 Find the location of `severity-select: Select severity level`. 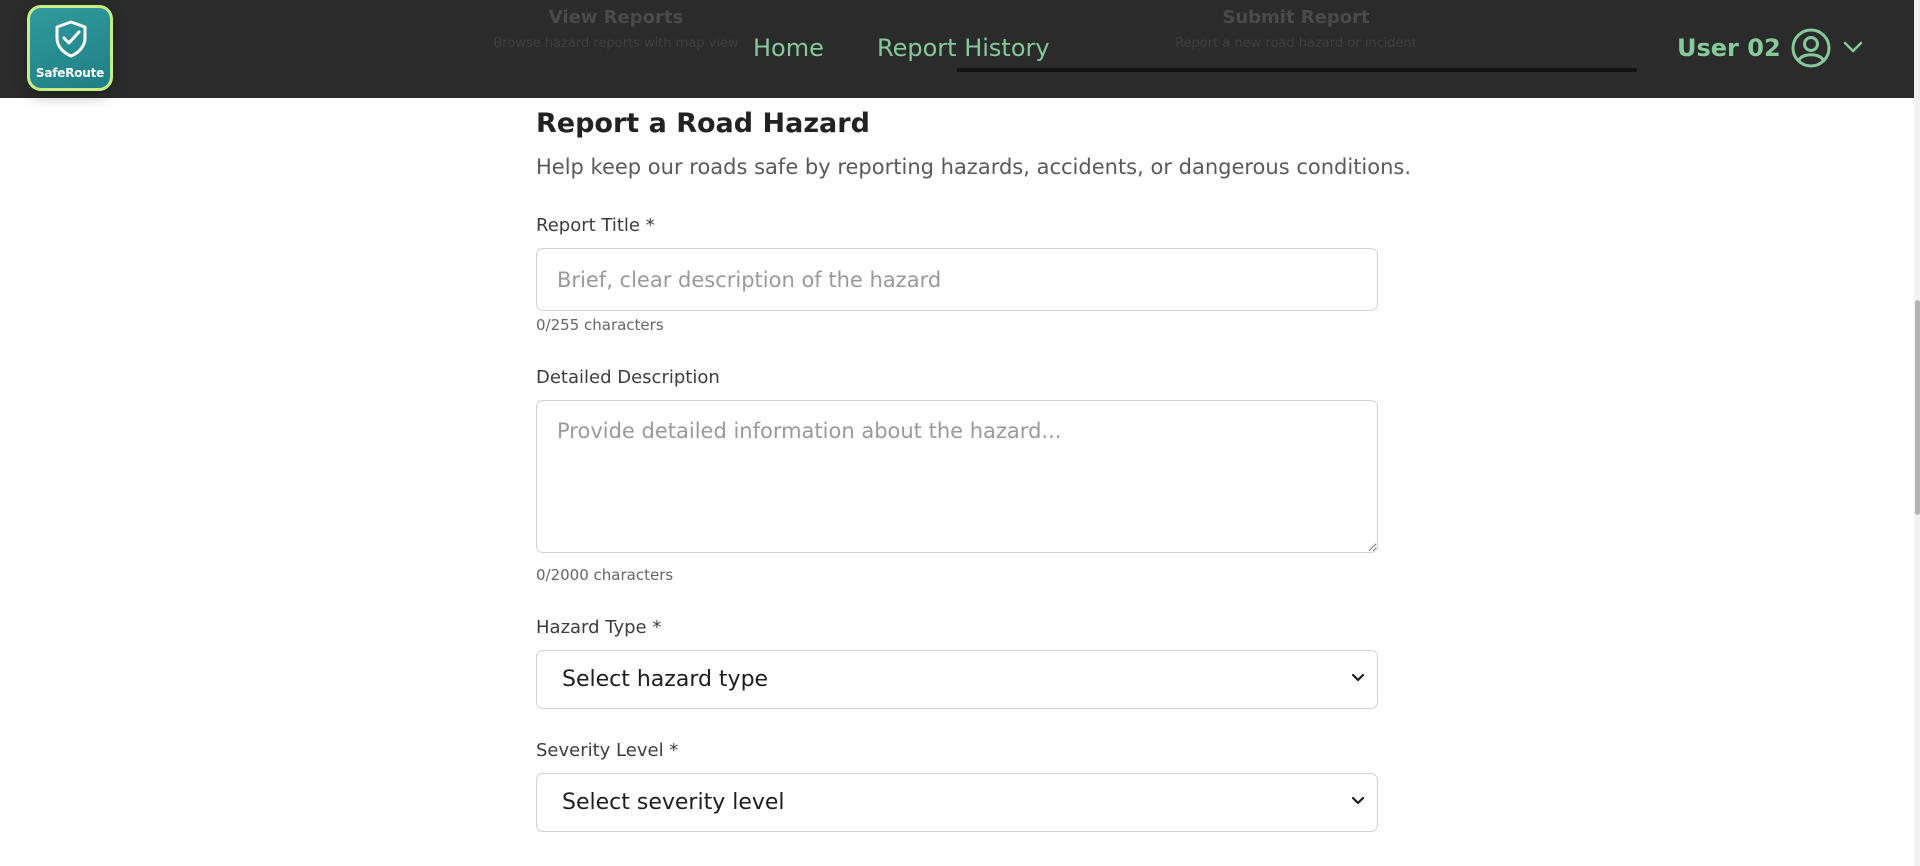

severity-select: Select severity level is located at coordinates (957, 802).